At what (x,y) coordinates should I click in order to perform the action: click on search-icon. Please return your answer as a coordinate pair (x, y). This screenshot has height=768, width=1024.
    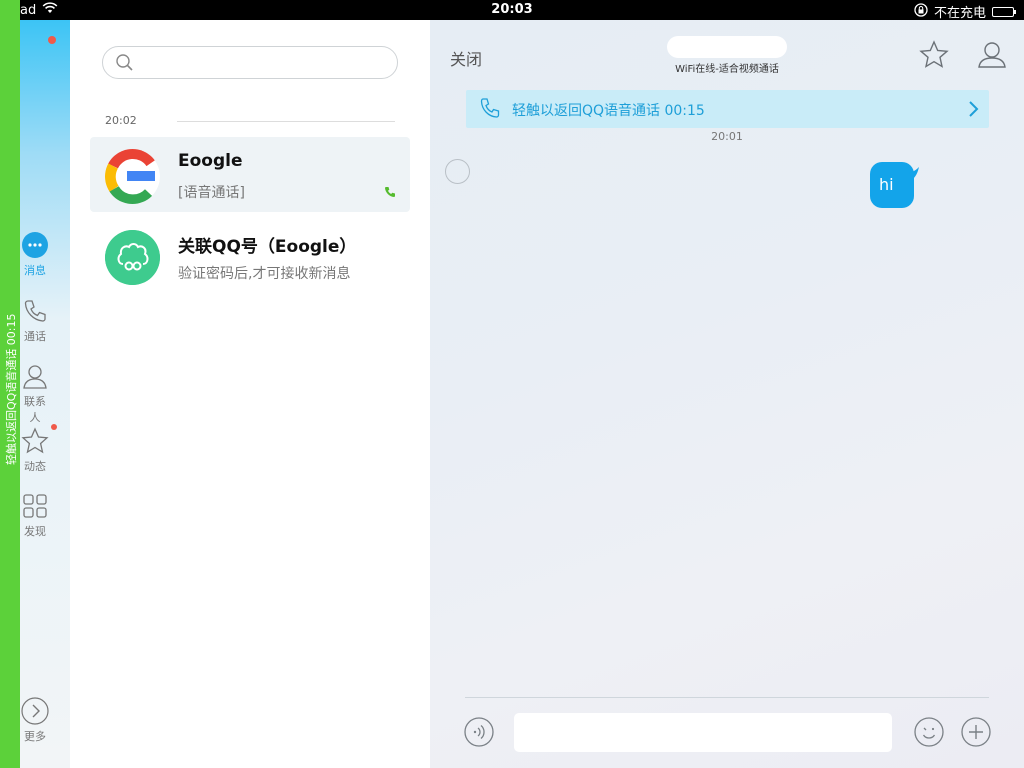
    Looking at the image, I should click on (125, 65).